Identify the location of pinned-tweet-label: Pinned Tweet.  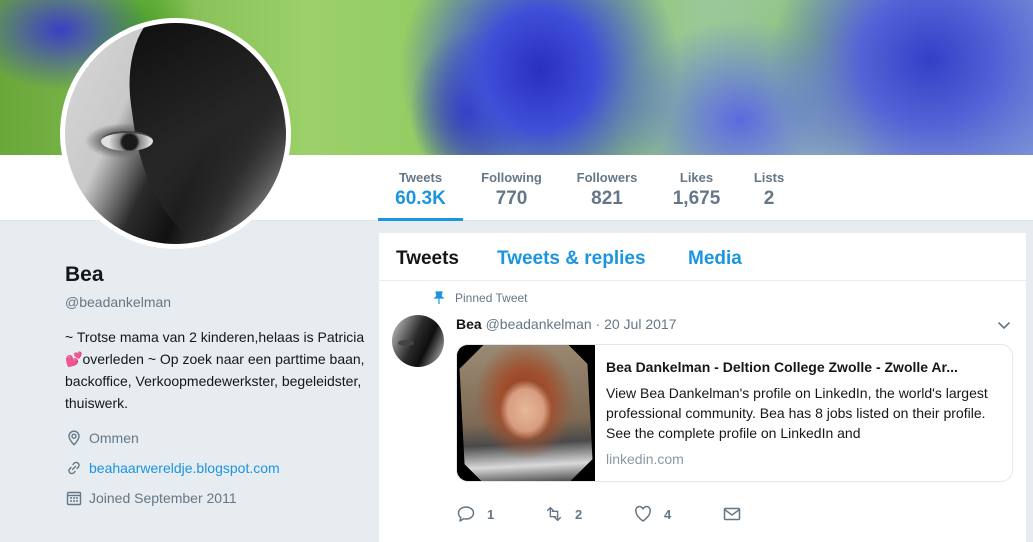
(480, 298).